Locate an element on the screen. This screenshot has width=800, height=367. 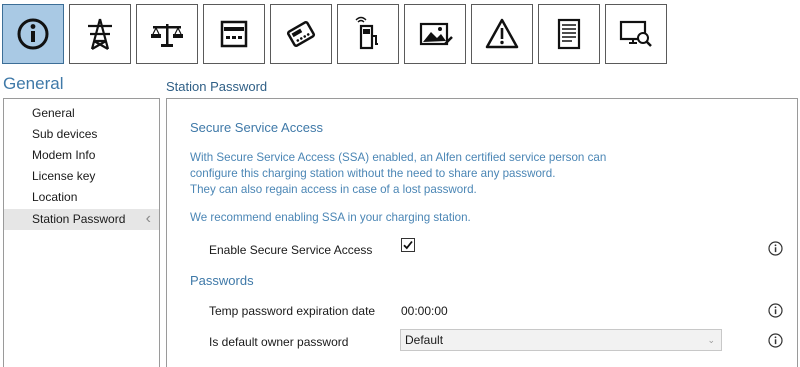
page-title: Station Password is located at coordinates (217, 86).